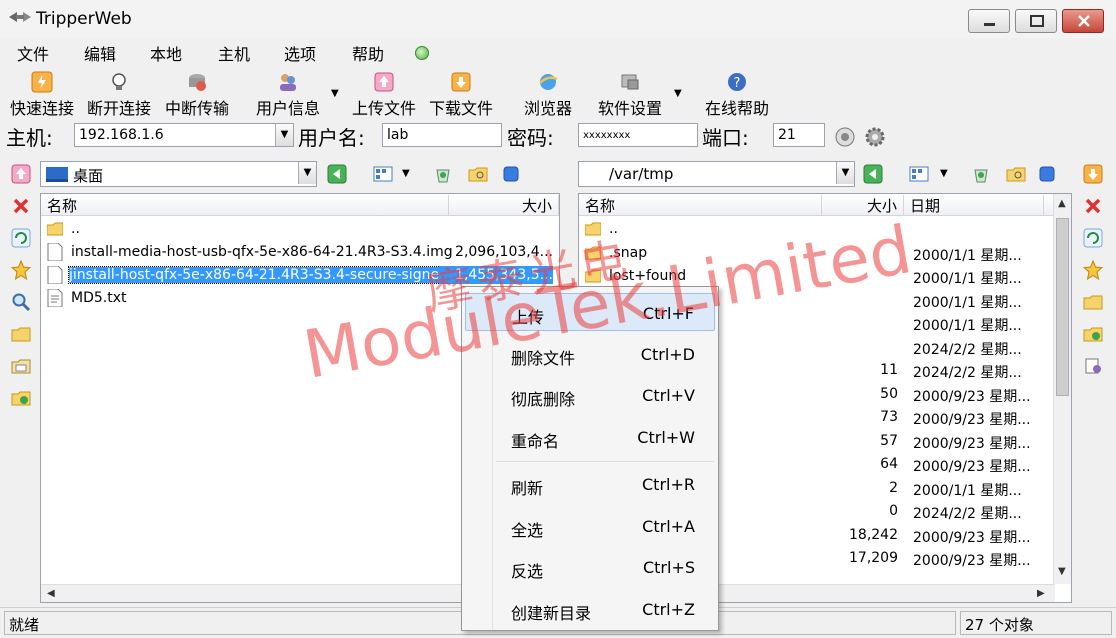  Describe the element at coordinates (590, 526) in the screenshot. I see `ctx-select-all: 全选 Ctrl+A` at that location.